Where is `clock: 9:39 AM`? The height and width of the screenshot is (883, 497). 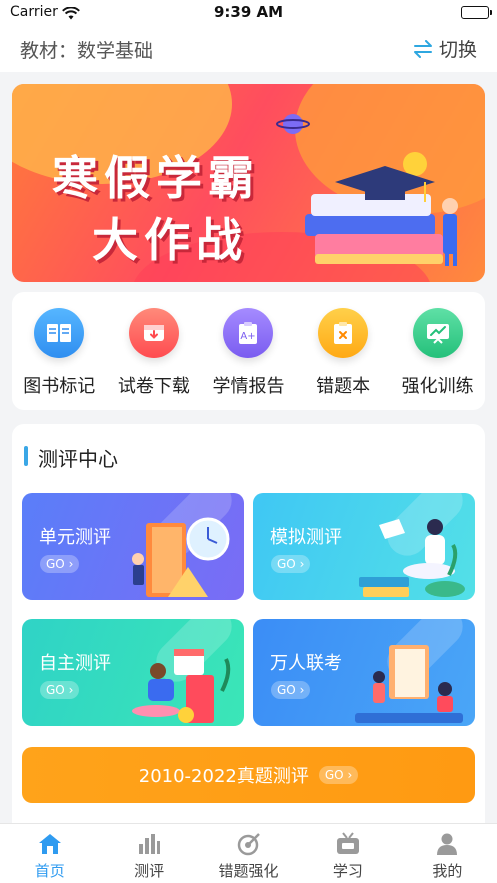 clock: 9:39 AM is located at coordinates (248, 12).